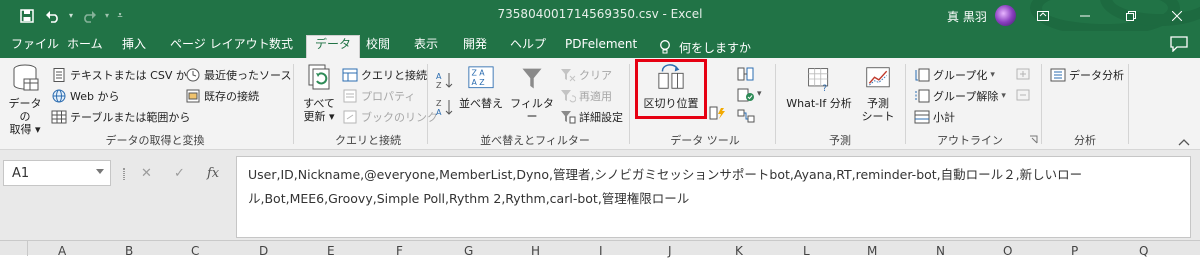 This screenshot has width=1200, height=258. I want to click on flash-fill-icon, so click(718, 113).